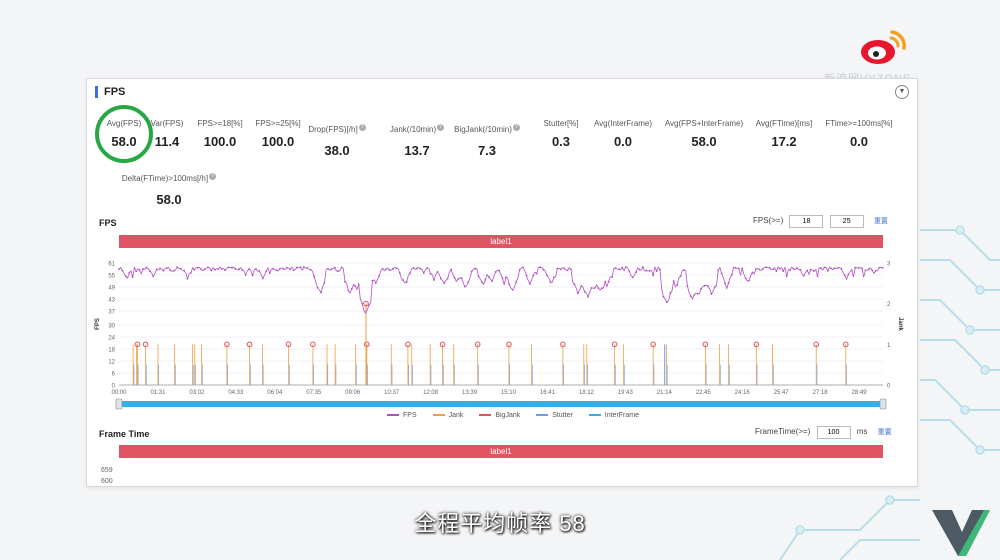 This screenshot has height=560, width=1000. What do you see at coordinates (782, 393) in the screenshot?
I see `x-tick-label: 25:47` at bounding box center [782, 393].